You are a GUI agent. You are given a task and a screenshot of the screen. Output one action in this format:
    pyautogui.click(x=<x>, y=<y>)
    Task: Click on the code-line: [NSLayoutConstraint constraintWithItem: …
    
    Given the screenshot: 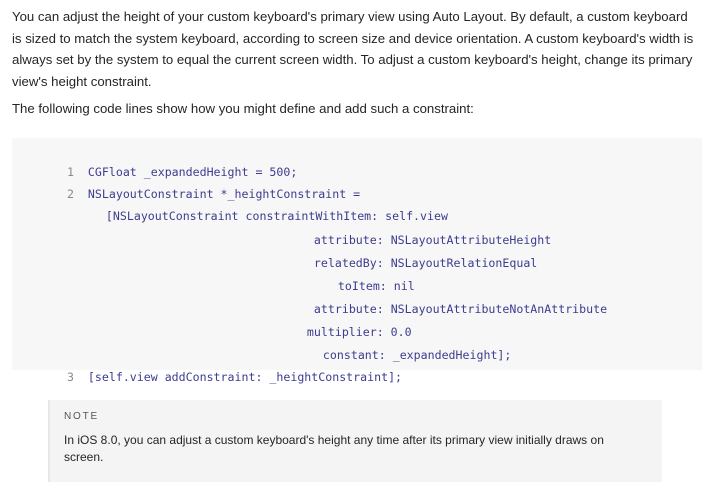 What is the action you would take?
    pyautogui.click(x=263, y=204)
    